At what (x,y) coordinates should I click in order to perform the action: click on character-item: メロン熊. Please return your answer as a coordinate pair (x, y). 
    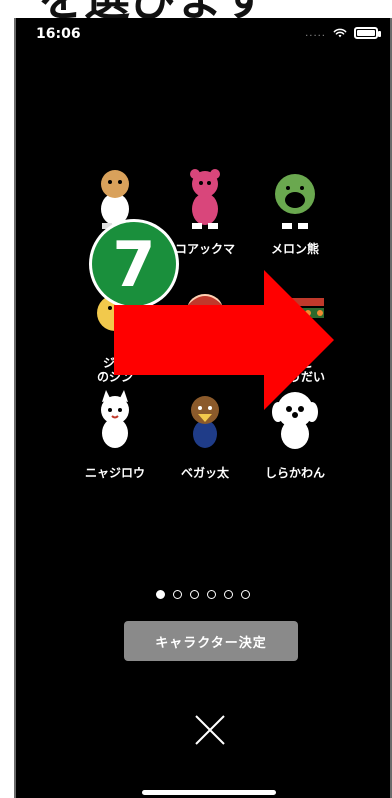
    Looking at the image, I should click on (295, 210).